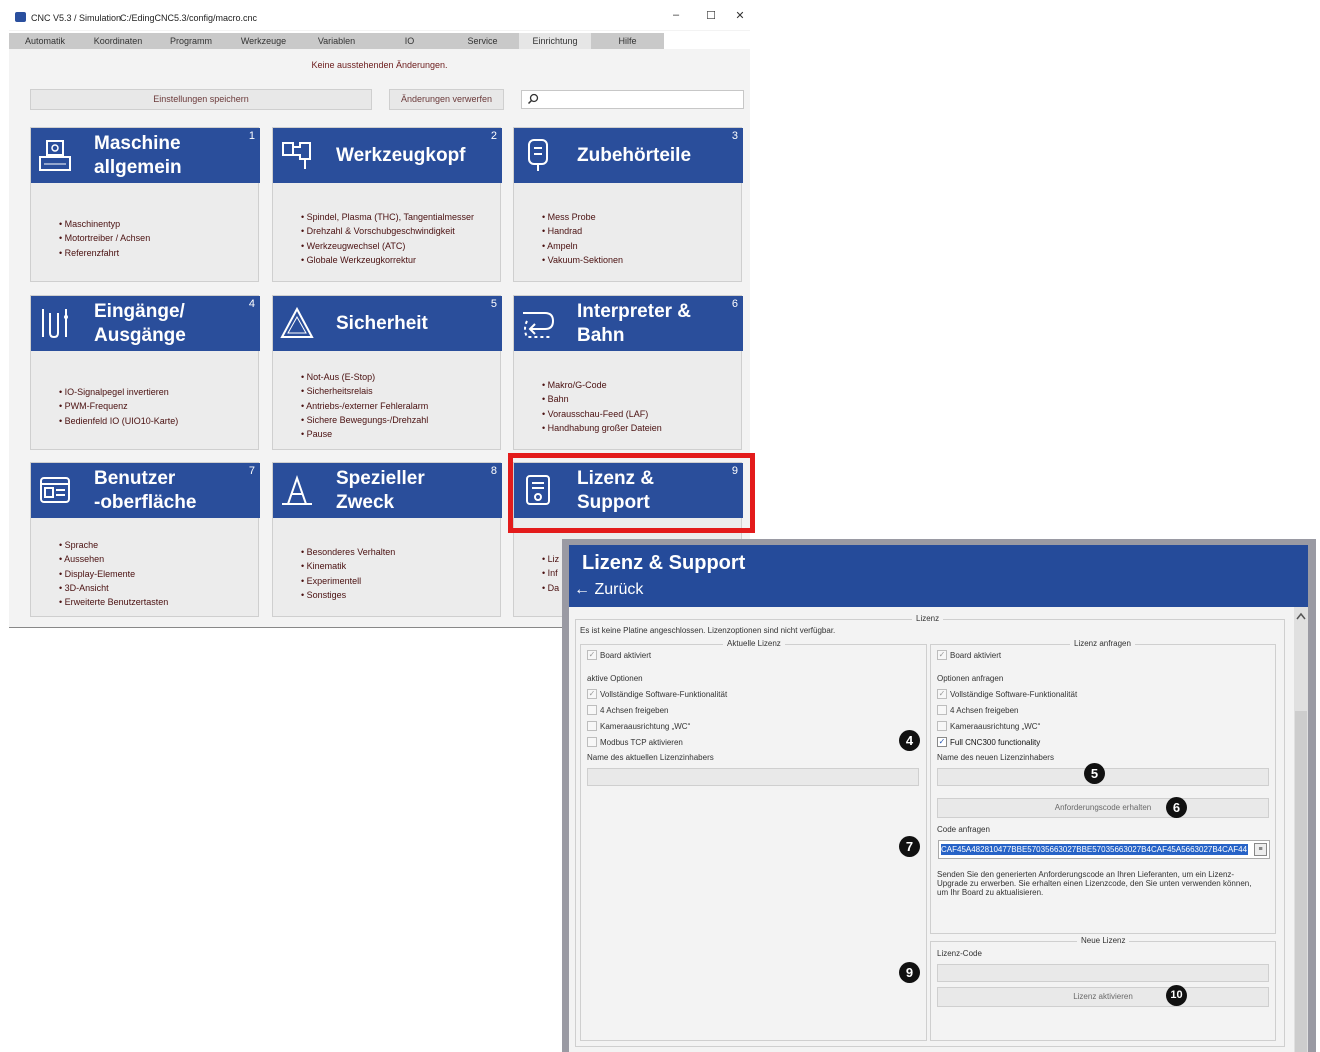  I want to click on list-item: Sichere Bewegungs-/Drehzahl, so click(365, 420).